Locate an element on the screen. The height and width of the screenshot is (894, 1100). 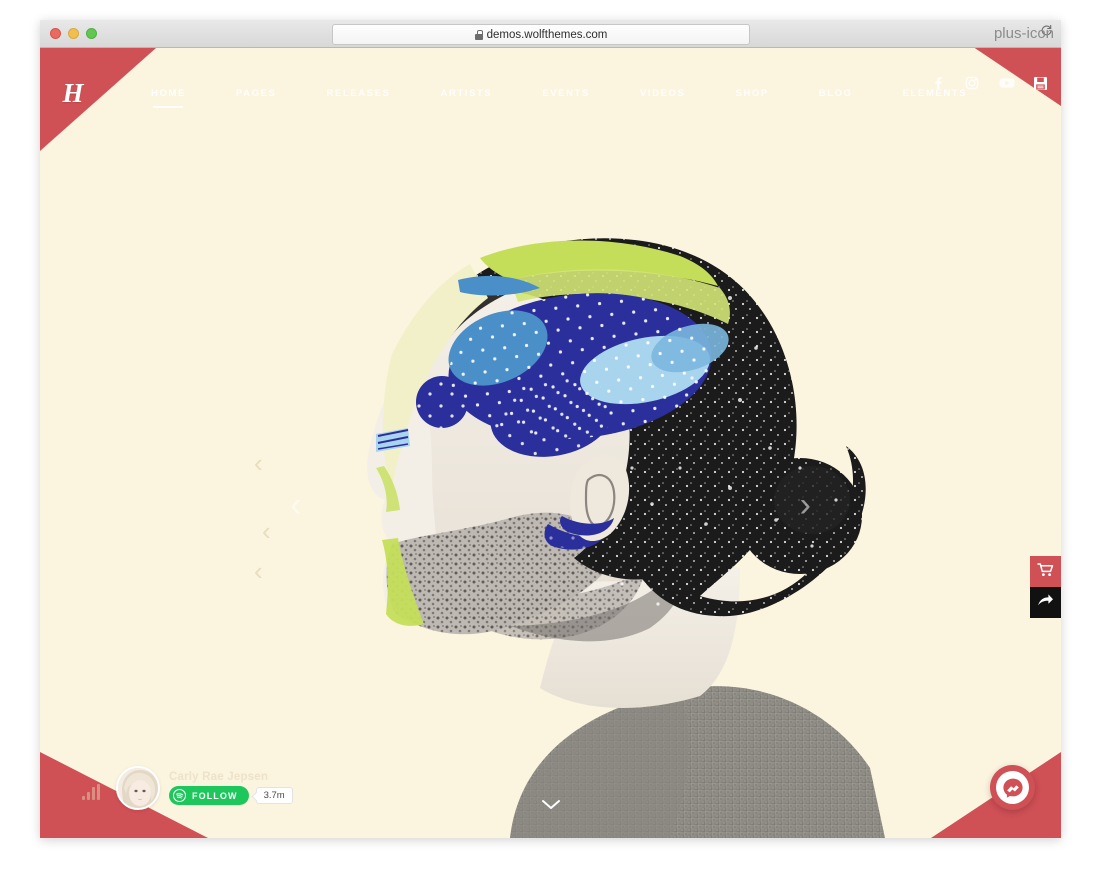
nav-item-pages: PAGES is located at coordinates (256, 93).